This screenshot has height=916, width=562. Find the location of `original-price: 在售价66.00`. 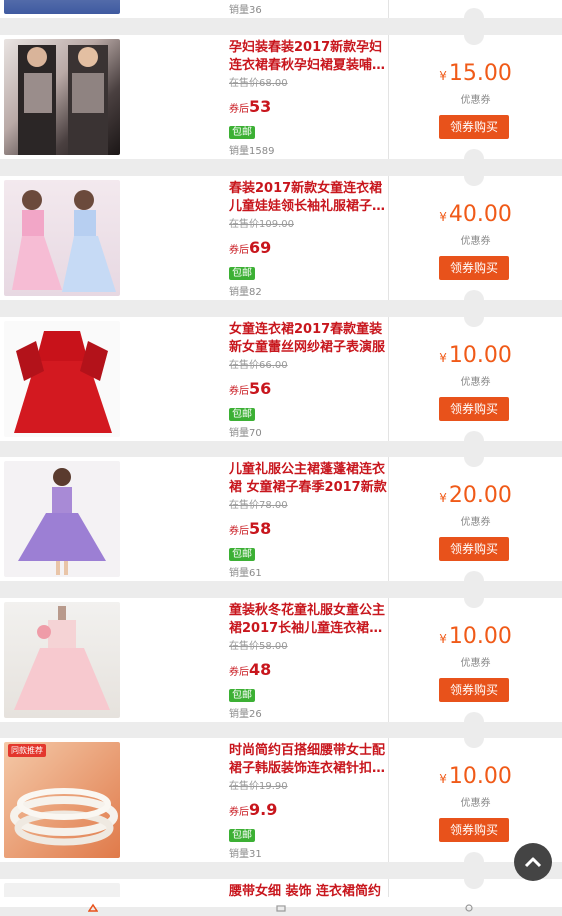

original-price: 在售价66.00 is located at coordinates (258, 365).